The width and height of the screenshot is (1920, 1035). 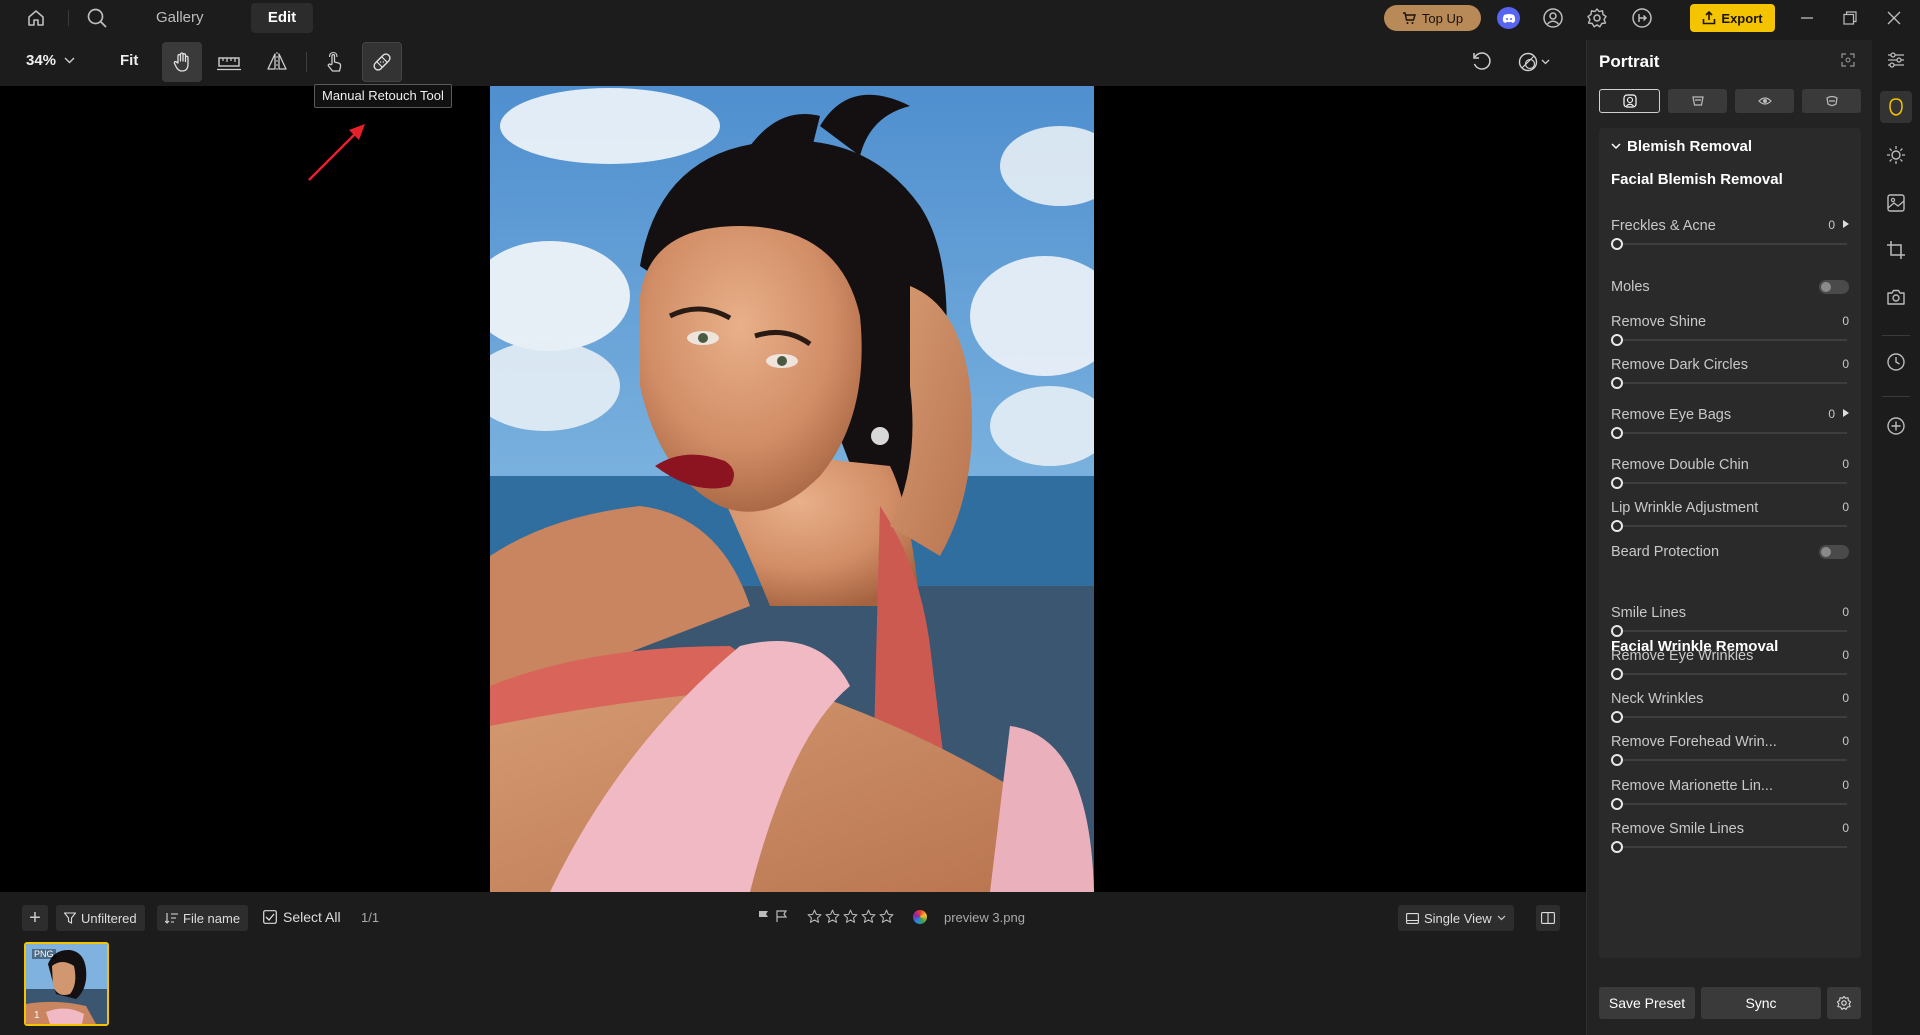 What do you see at coordinates (180, 18) in the screenshot?
I see `tab-gallery: Gallery` at bounding box center [180, 18].